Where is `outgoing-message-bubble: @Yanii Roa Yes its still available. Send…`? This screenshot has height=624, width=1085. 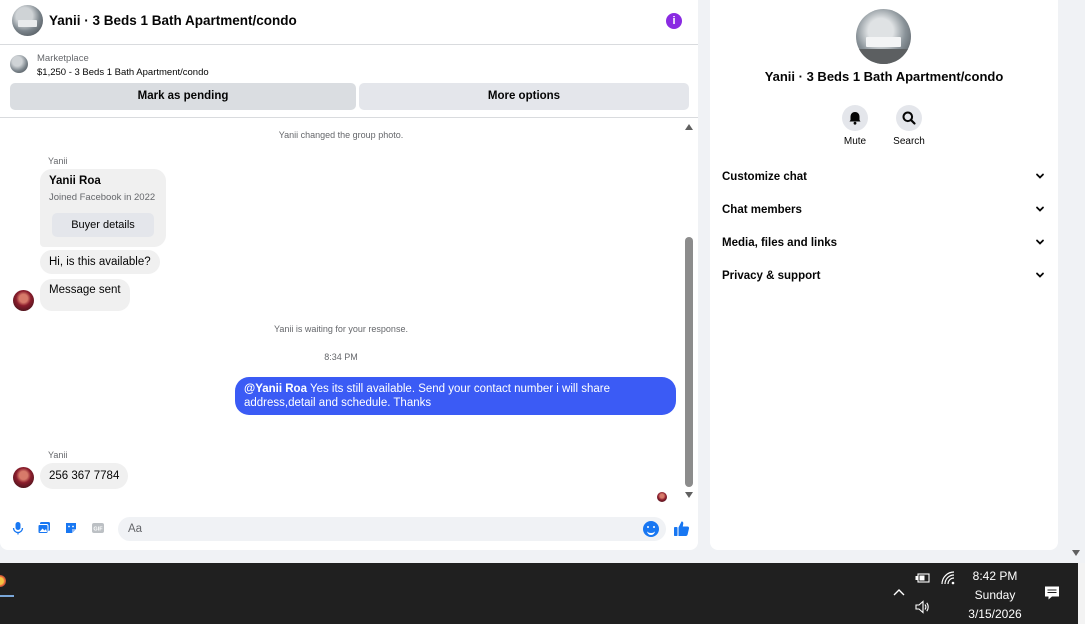
outgoing-message-bubble: @Yanii Roa Yes its still available. Send… is located at coordinates (455, 396).